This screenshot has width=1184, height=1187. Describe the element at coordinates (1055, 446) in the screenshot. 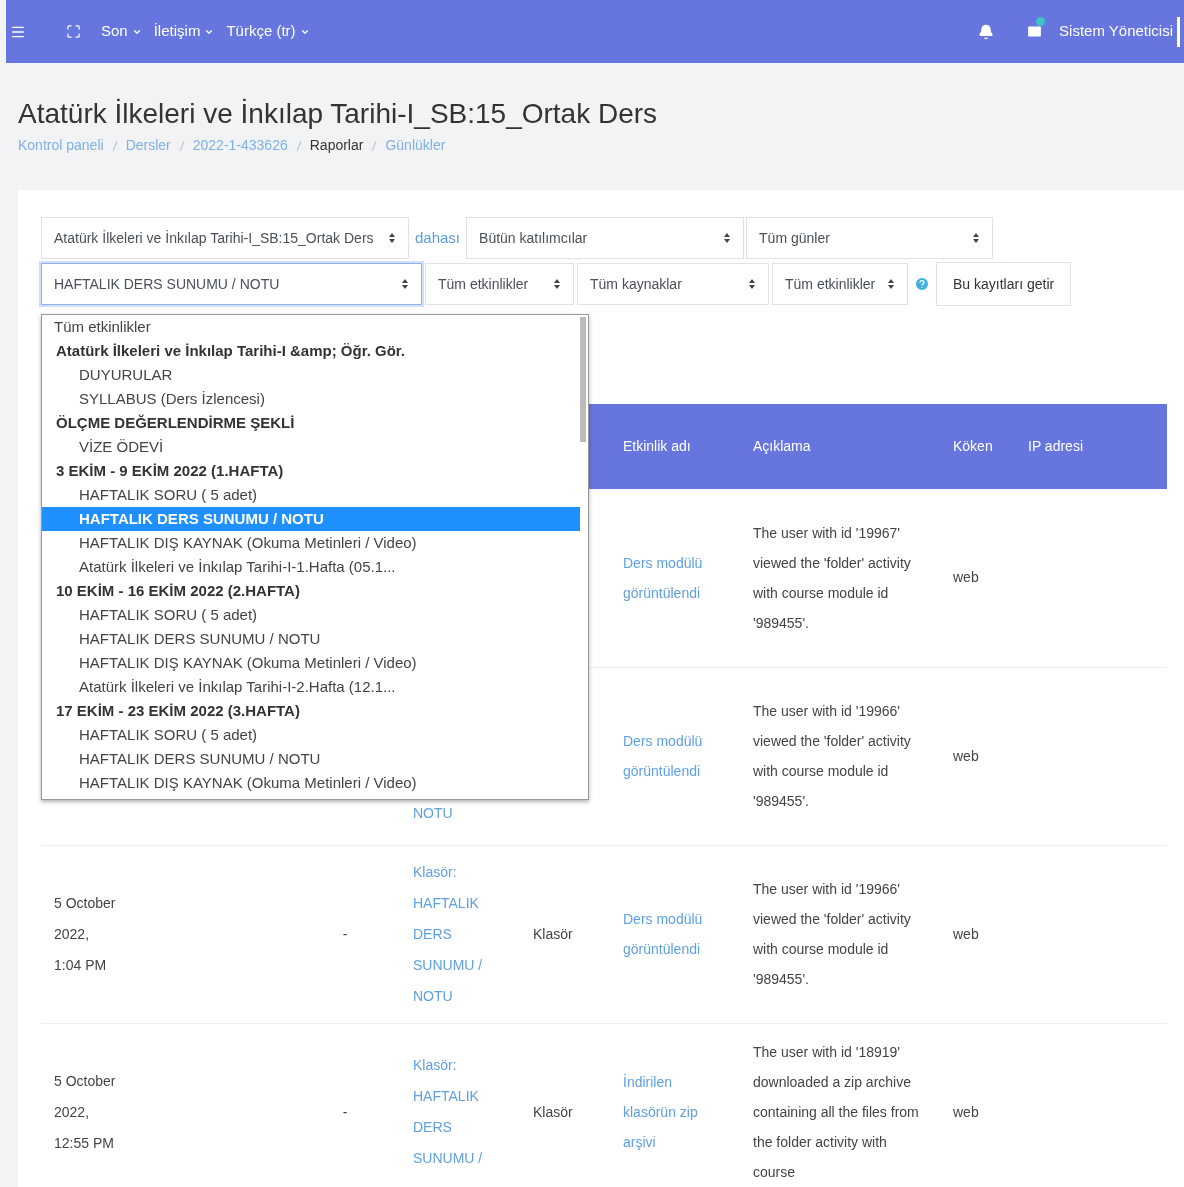

I see `column-header: IP adresi` at that location.